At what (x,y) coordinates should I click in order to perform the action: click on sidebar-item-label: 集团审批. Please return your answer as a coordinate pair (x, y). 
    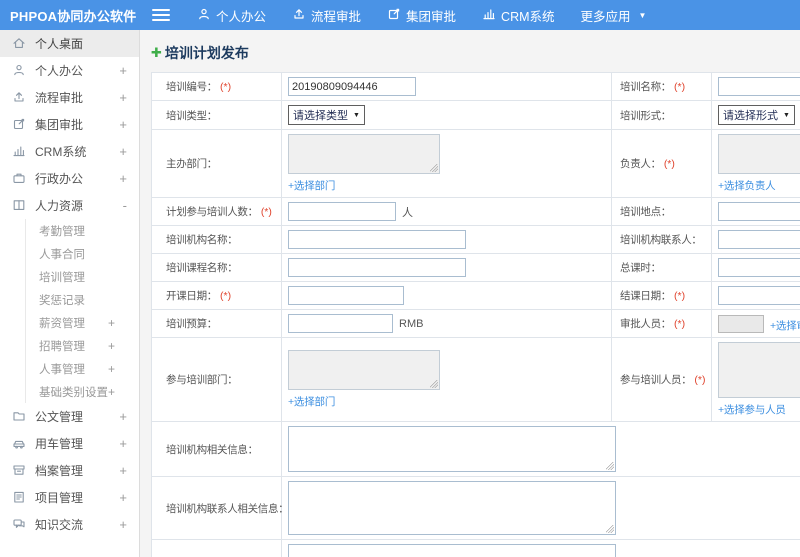
    Looking at the image, I should click on (59, 125).